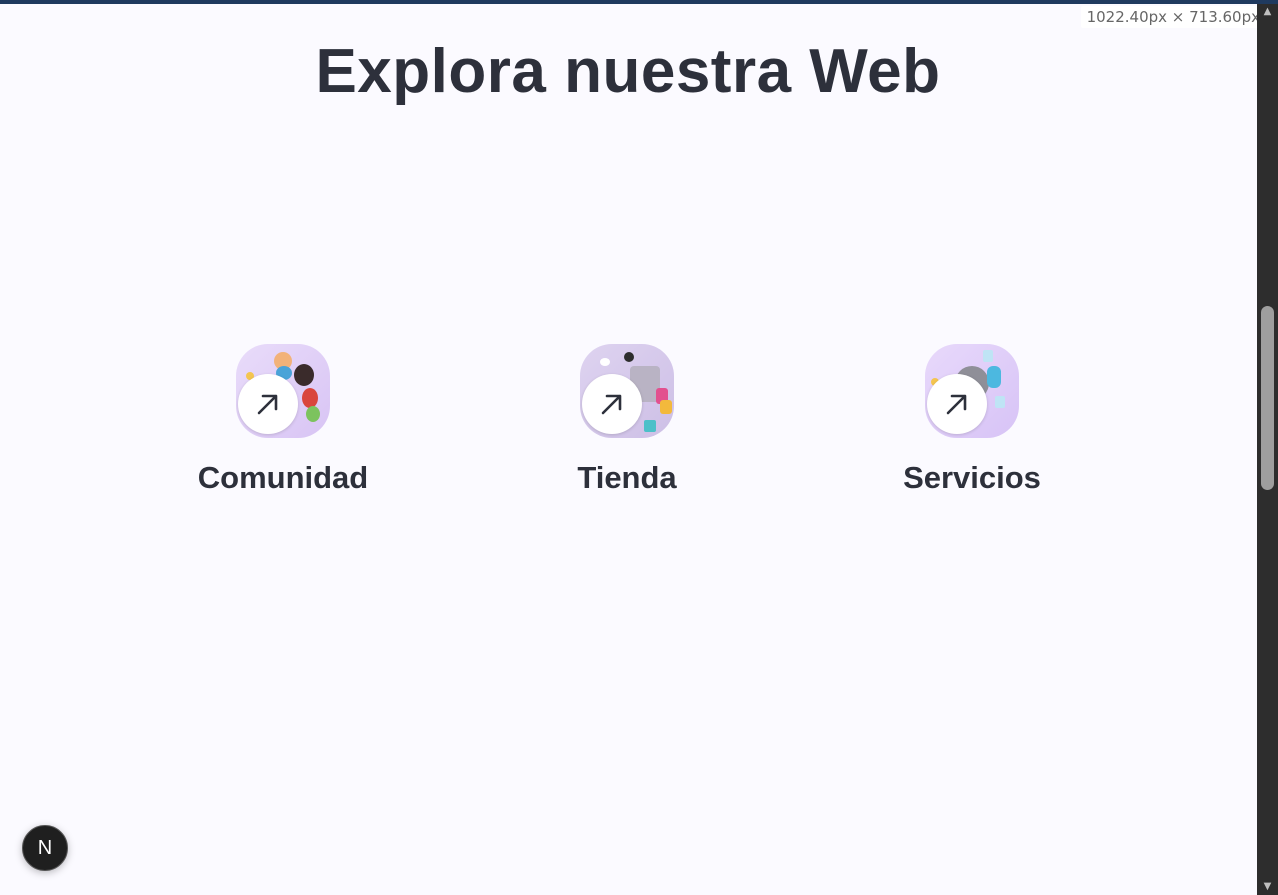 The height and width of the screenshot is (895, 1278). I want to click on nextjs-logo-icon: N, so click(45, 848).